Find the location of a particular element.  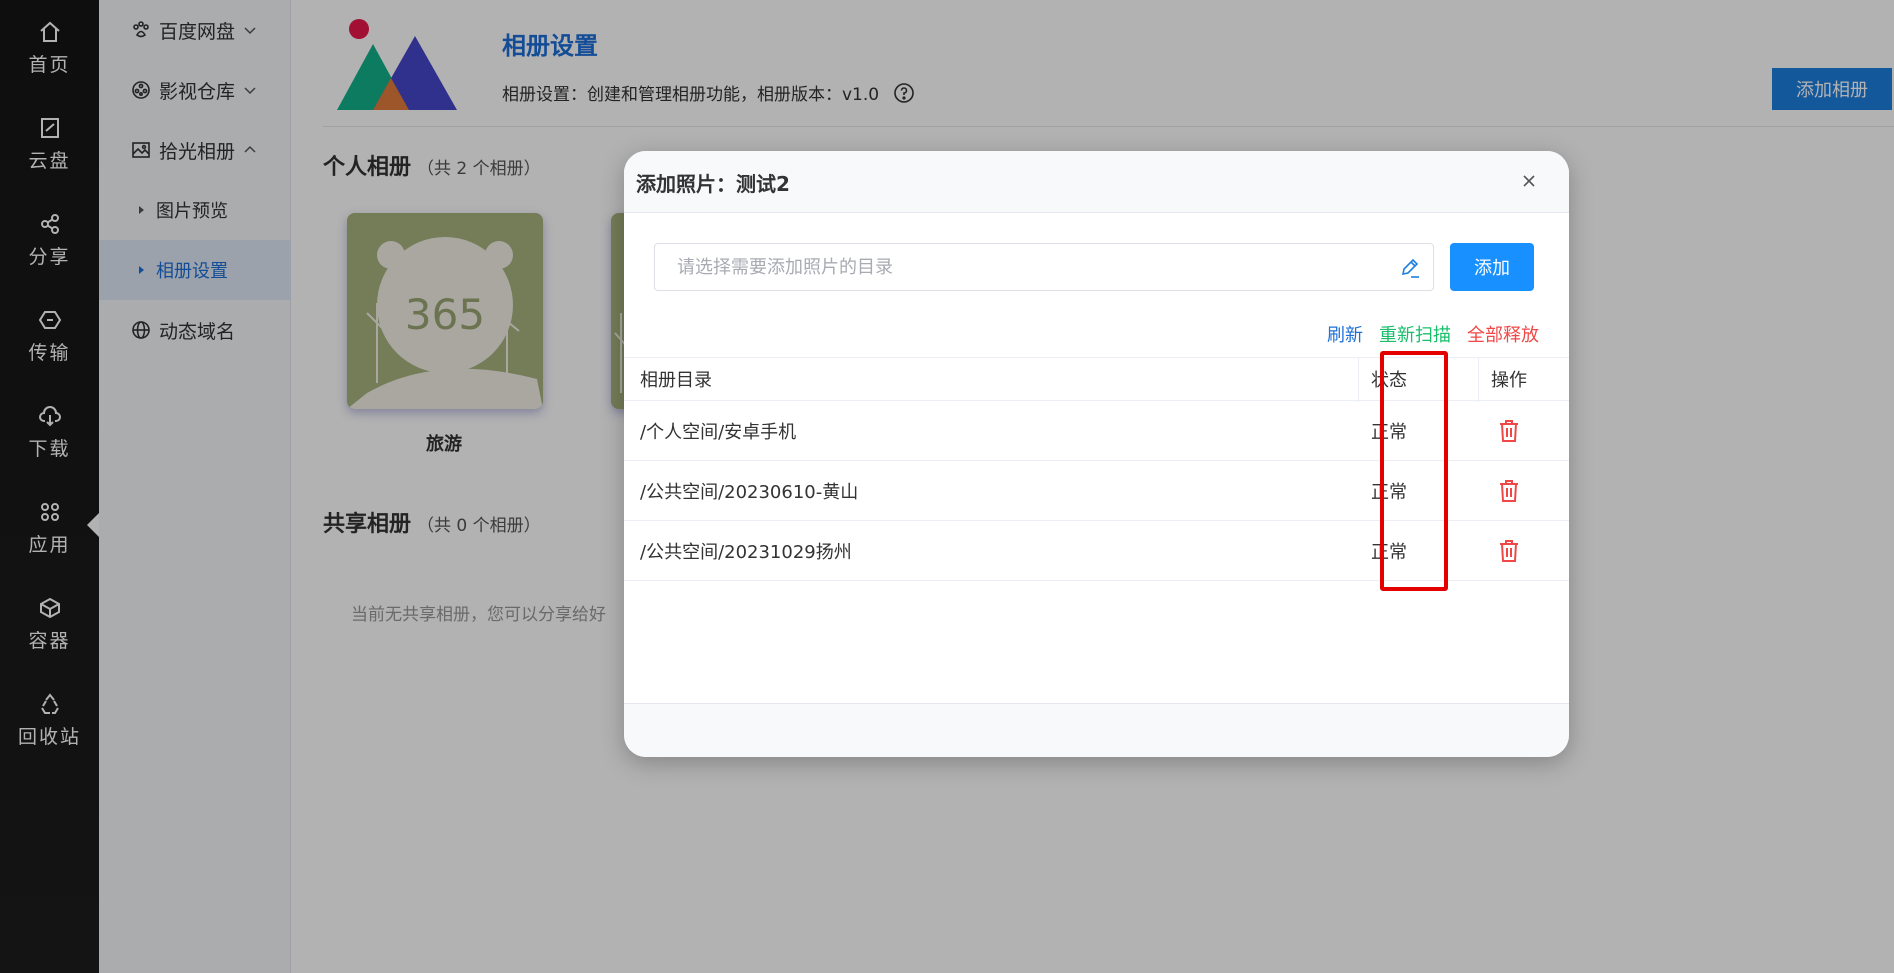

add-directory-button: 添加 is located at coordinates (1492, 267).